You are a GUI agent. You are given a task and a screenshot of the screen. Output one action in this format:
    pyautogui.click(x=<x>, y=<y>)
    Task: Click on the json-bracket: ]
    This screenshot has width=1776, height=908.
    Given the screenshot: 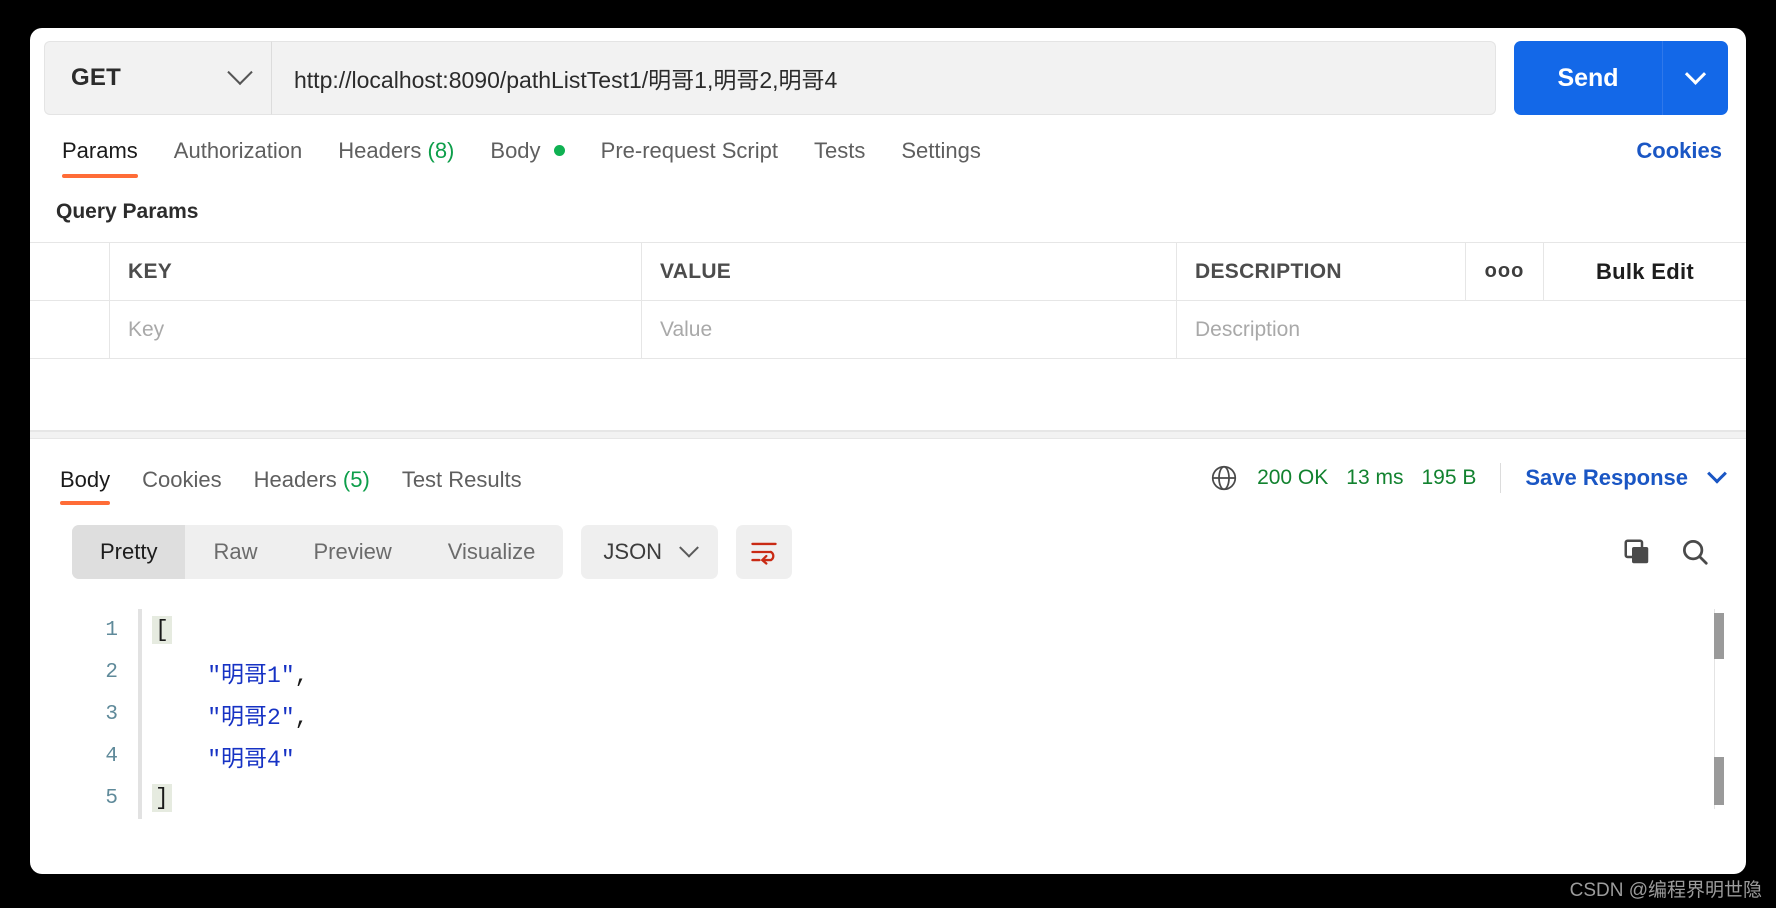 What is the action you would take?
    pyautogui.click(x=162, y=798)
    